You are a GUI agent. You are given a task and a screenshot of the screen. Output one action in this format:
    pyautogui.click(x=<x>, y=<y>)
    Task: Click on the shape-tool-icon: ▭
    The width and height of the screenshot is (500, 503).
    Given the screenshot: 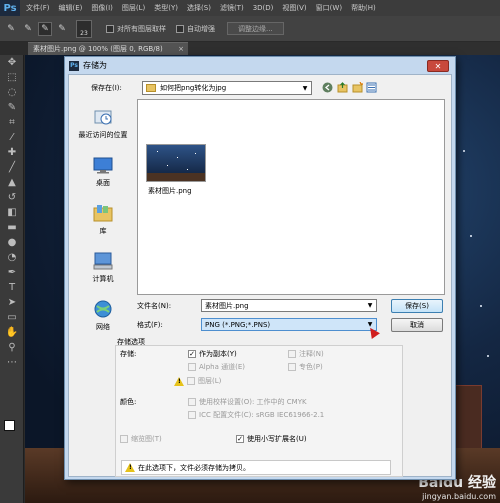 What is the action you would take?
    pyautogui.click(x=12, y=317)
    